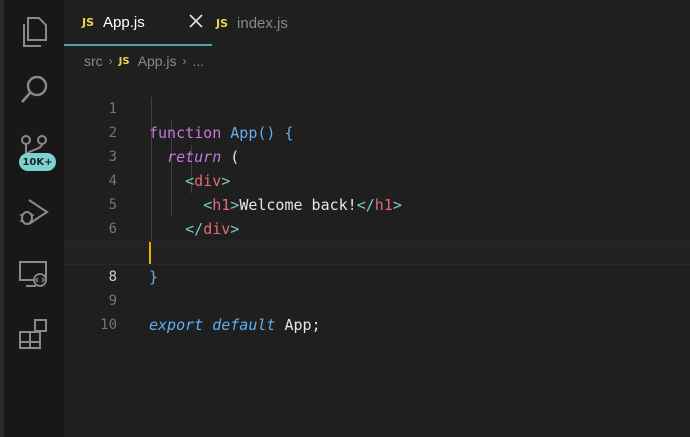  What do you see at coordinates (377, 131) in the screenshot?
I see `code-line: 2 return (` at bounding box center [377, 131].